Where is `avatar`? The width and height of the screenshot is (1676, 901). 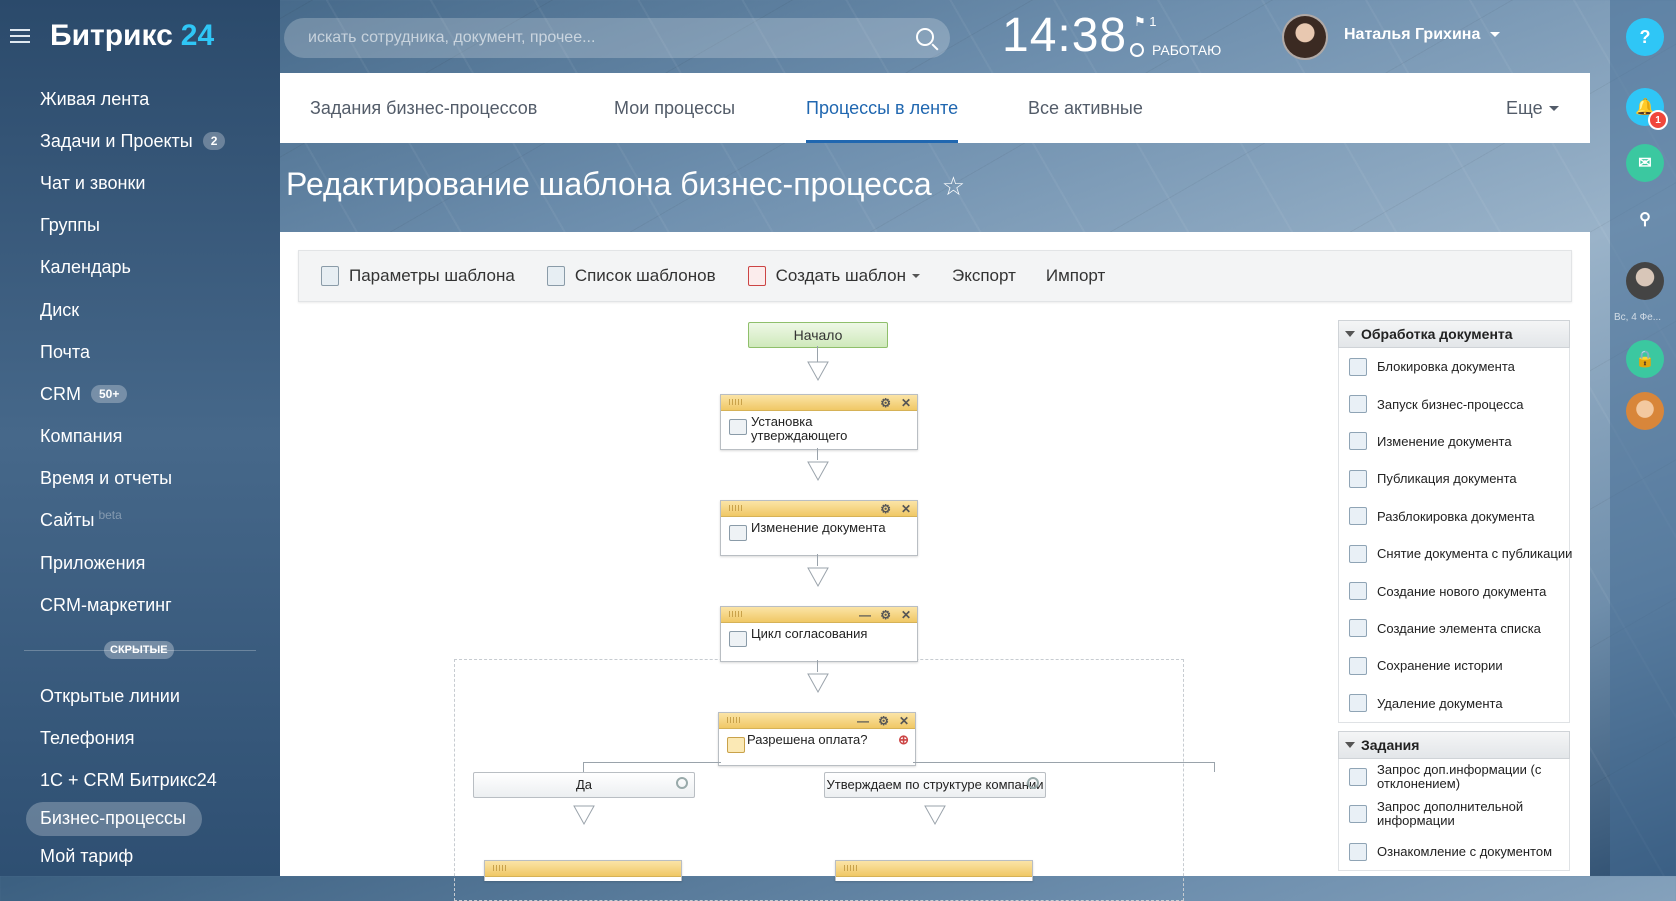 avatar is located at coordinates (1305, 37).